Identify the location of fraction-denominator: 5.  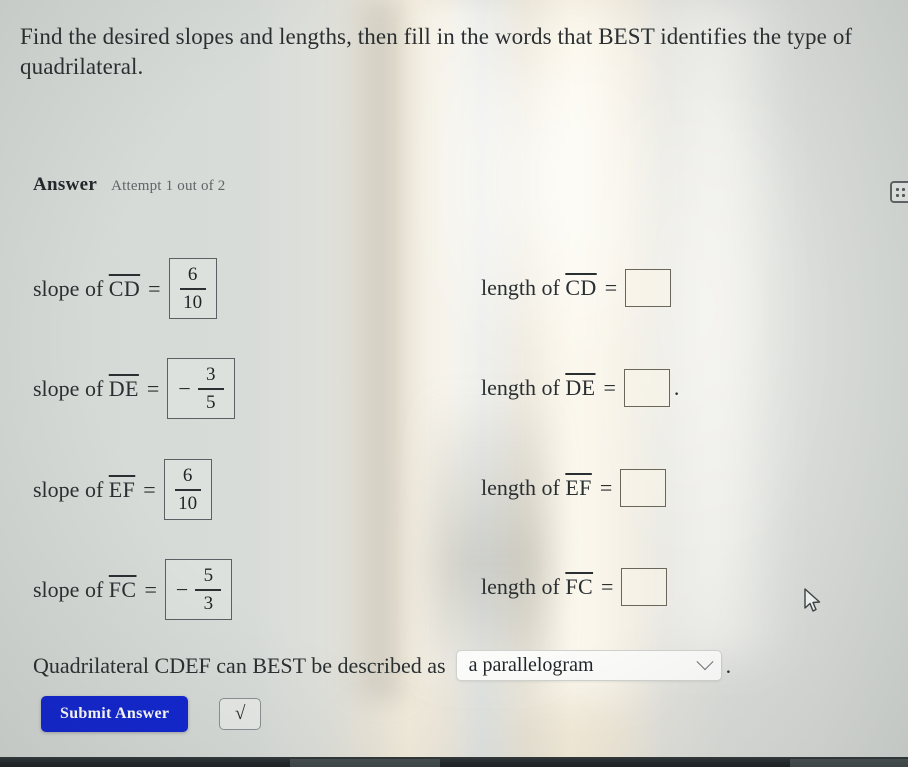
(211, 402).